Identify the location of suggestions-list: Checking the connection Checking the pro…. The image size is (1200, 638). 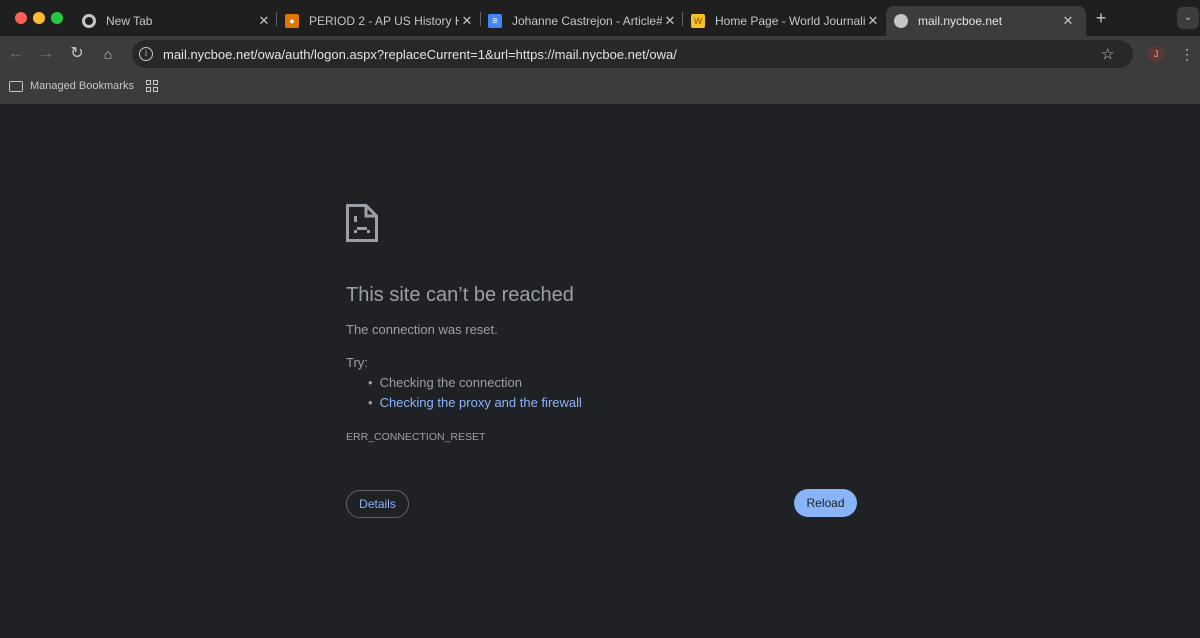
(475, 395).